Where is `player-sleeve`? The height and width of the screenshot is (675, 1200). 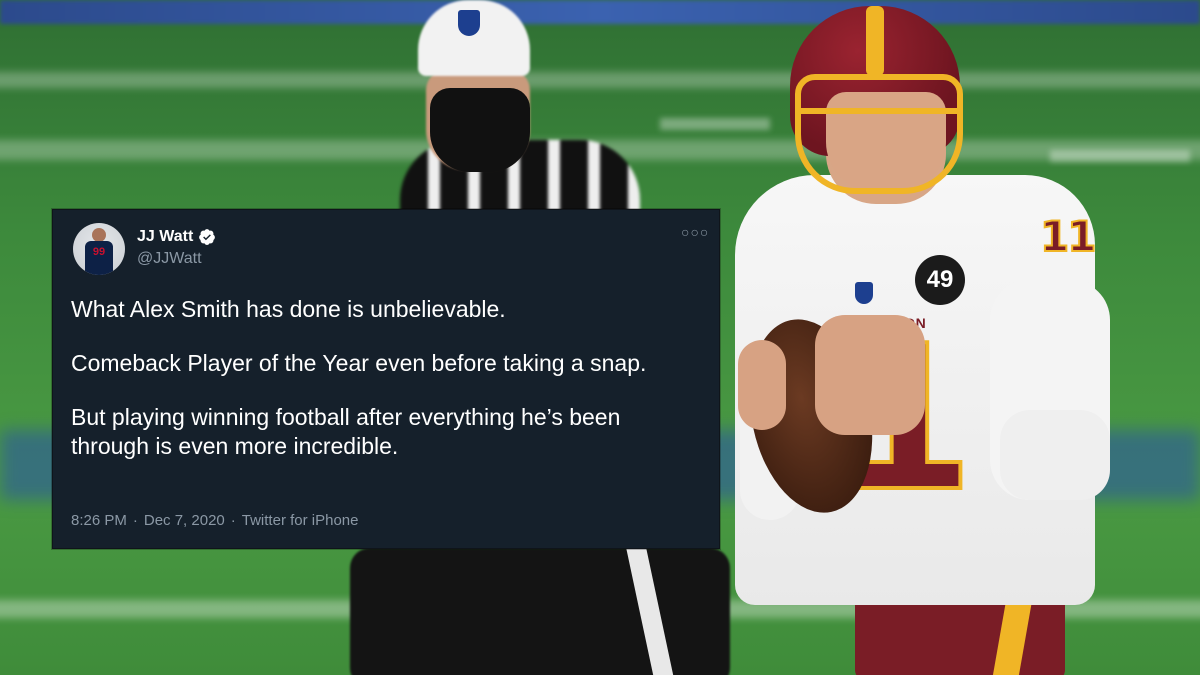
player-sleeve is located at coordinates (1055, 455).